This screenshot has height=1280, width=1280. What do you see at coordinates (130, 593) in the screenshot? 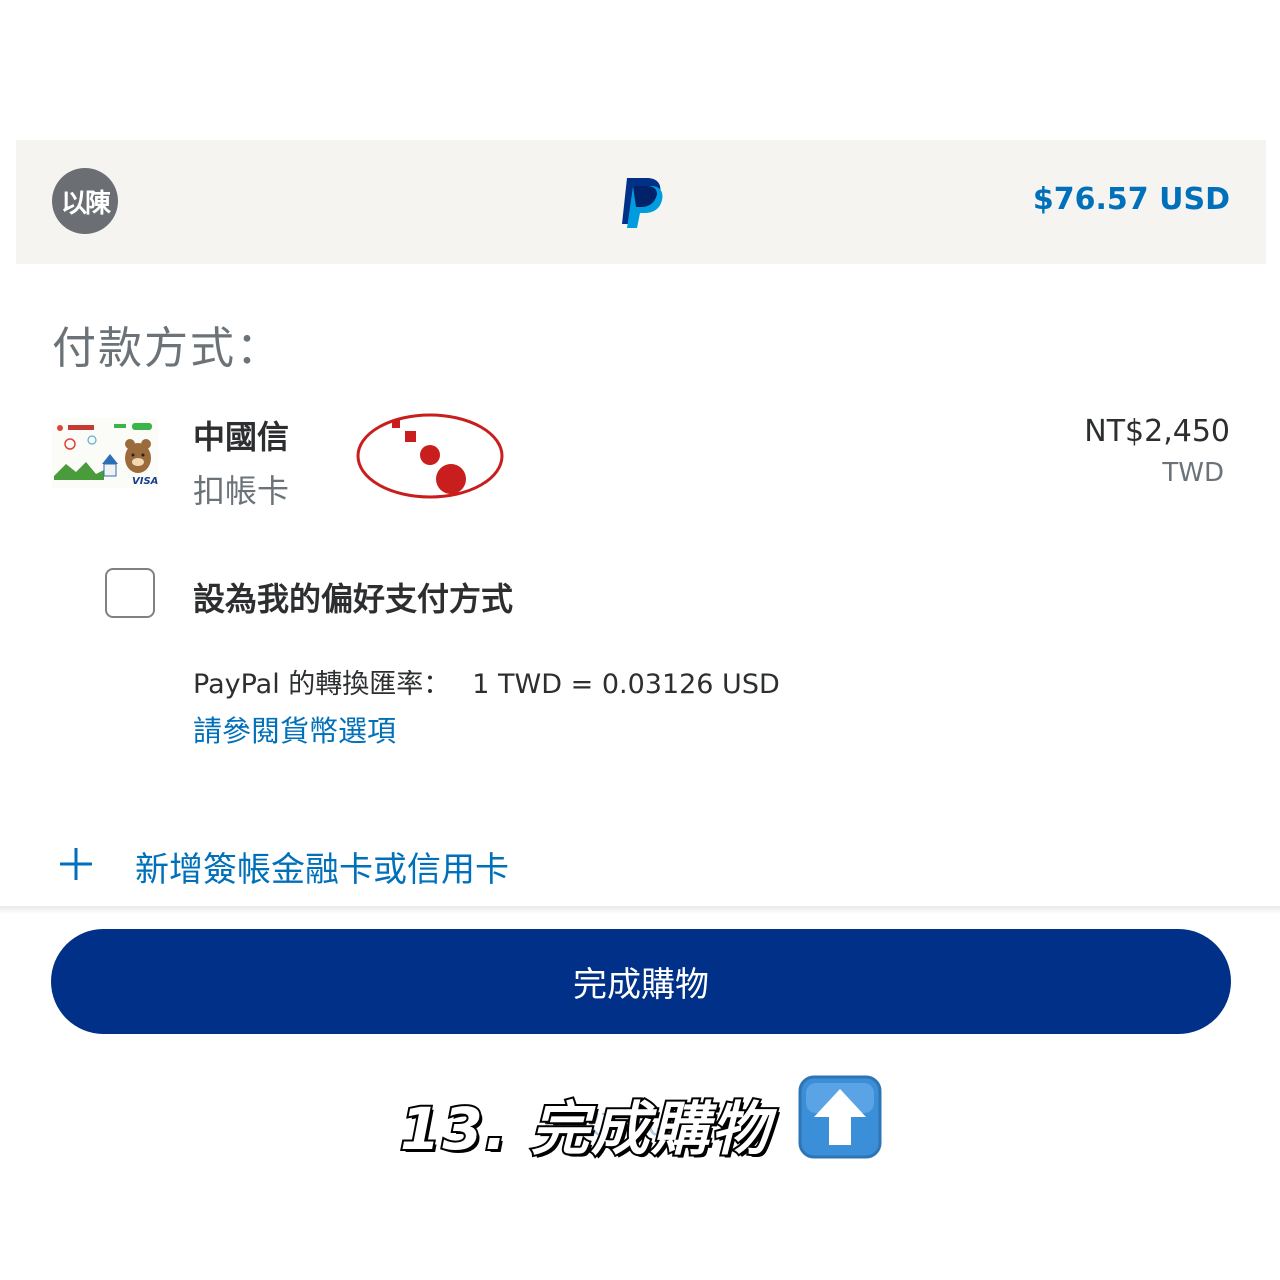
I see `preferred-payment-checkbox` at bounding box center [130, 593].